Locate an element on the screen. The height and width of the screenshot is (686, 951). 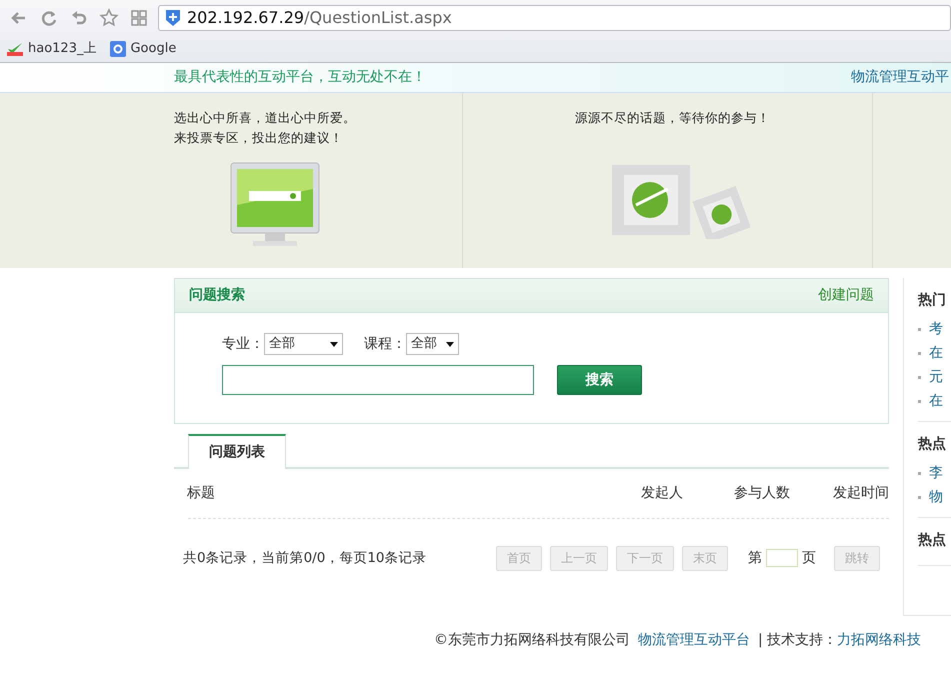
bookmark: Google is located at coordinates (143, 49).